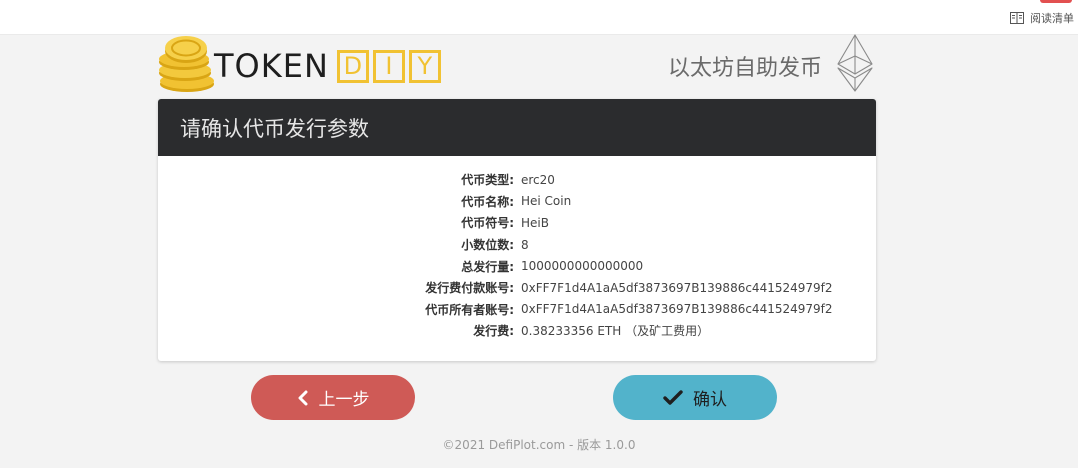  I want to click on logo-letter: D, so click(352, 66).